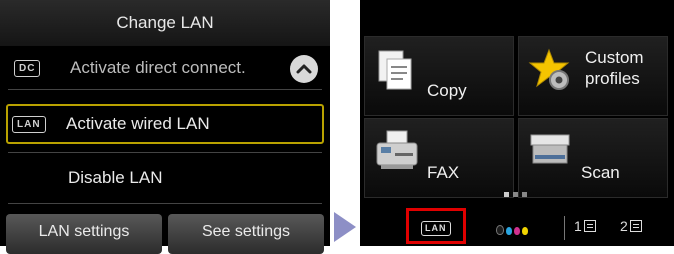 This screenshot has width=674, height=254. I want to click on option-label: Disable LAN, so click(115, 177).